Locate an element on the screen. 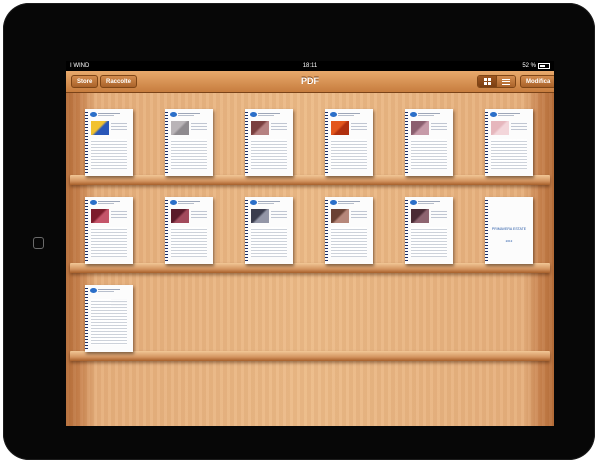 This screenshot has height=463, width=599. modifica-button: Modifica is located at coordinates (537, 81).